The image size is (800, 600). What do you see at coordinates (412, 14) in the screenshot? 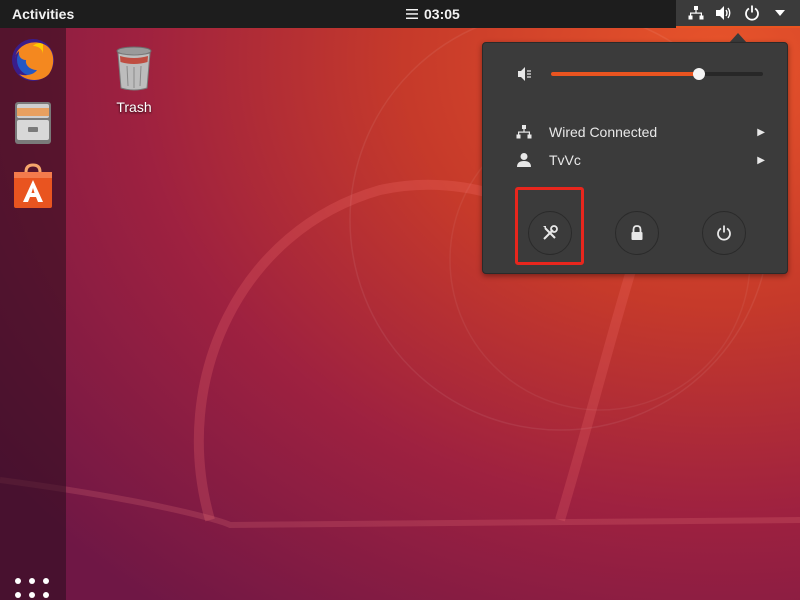
I see `notification-lines-icon` at bounding box center [412, 14].